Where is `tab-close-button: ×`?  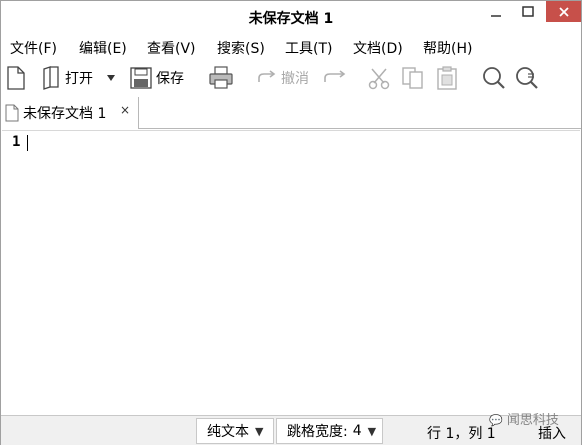 tab-close-button: × is located at coordinates (125, 110).